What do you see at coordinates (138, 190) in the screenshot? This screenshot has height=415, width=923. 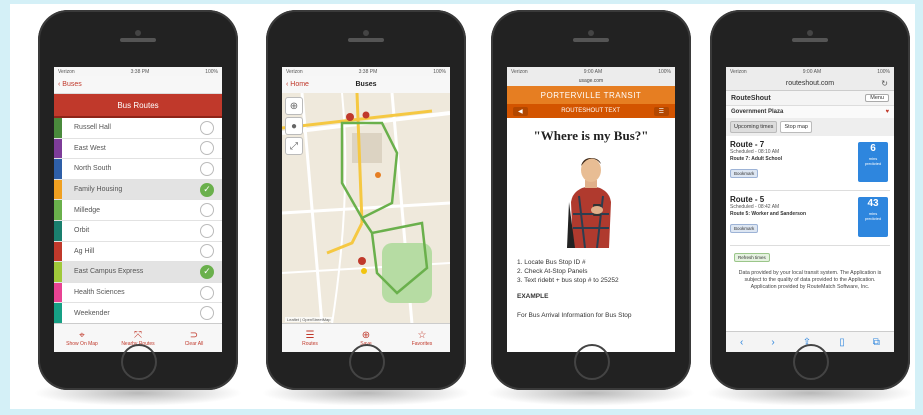 I see `route-row: Family Housing ✓` at bounding box center [138, 190].